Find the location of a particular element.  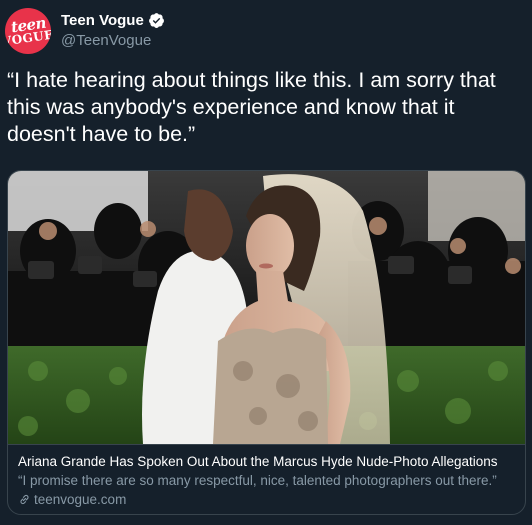

link-icon is located at coordinates (24, 499).